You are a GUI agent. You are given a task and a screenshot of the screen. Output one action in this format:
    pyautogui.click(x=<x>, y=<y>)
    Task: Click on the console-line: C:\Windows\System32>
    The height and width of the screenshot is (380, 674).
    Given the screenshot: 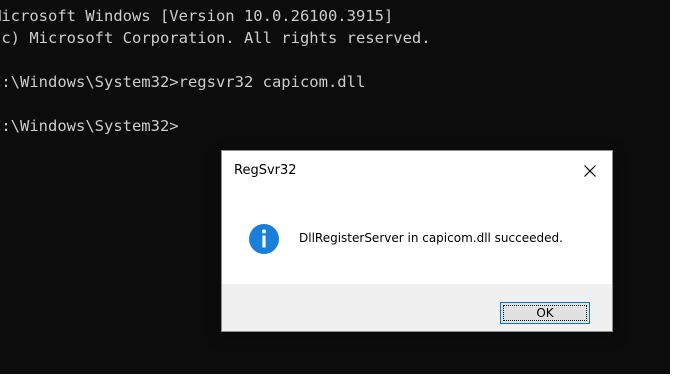 What is the action you would take?
    pyautogui.click(x=89, y=126)
    